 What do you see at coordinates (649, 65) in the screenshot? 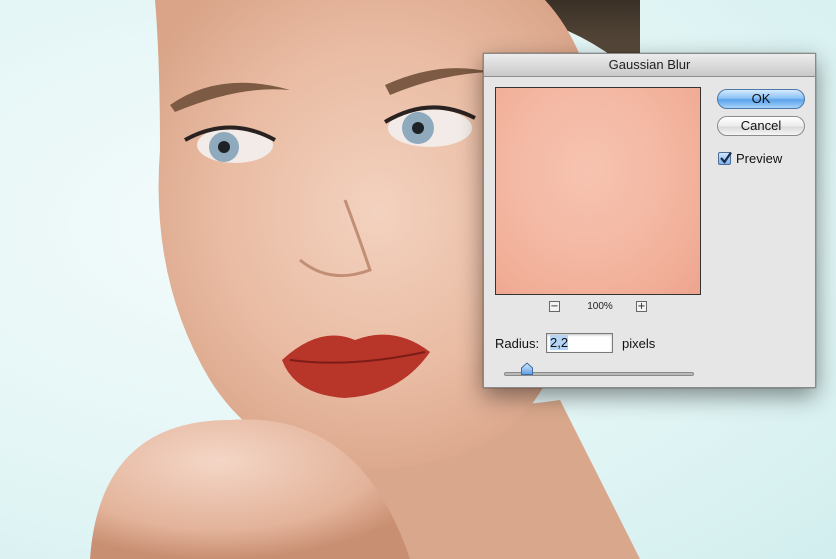
I see `dialog-titlebar: Gaussian Blur` at bounding box center [649, 65].